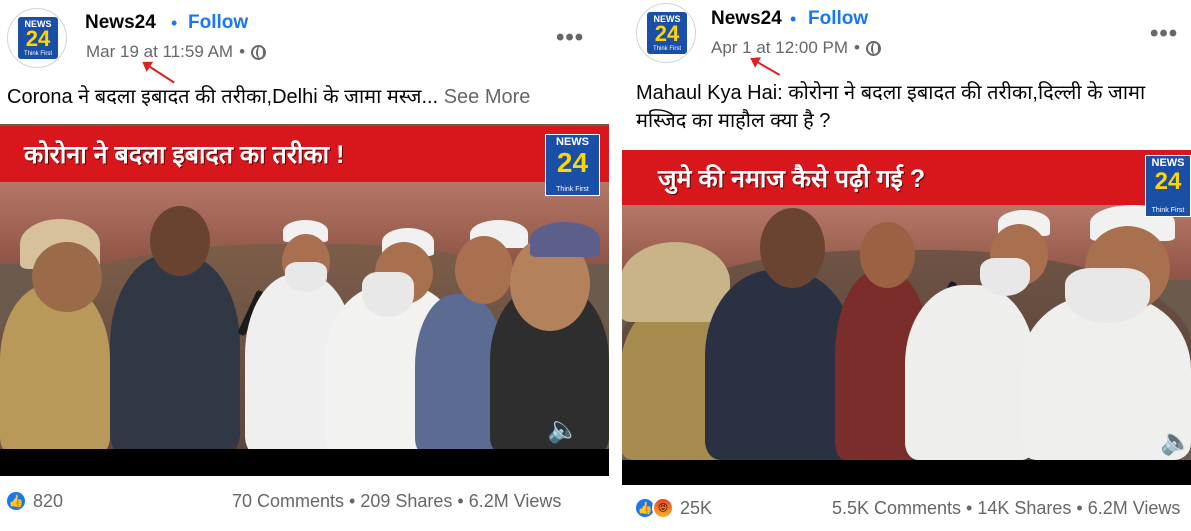 This screenshot has width=1191, height=531. What do you see at coordinates (1107, 295) in the screenshot?
I see `right-beard` at bounding box center [1107, 295].